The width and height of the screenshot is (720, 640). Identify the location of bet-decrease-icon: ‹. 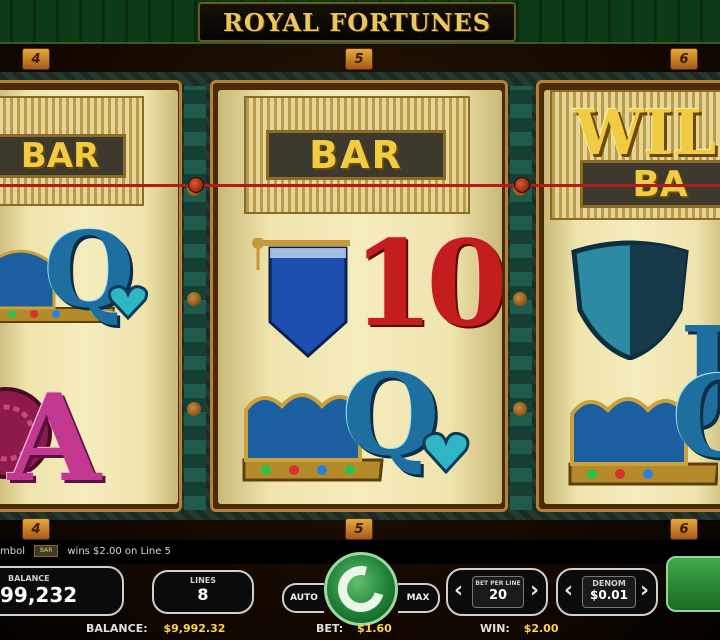
(458, 590).